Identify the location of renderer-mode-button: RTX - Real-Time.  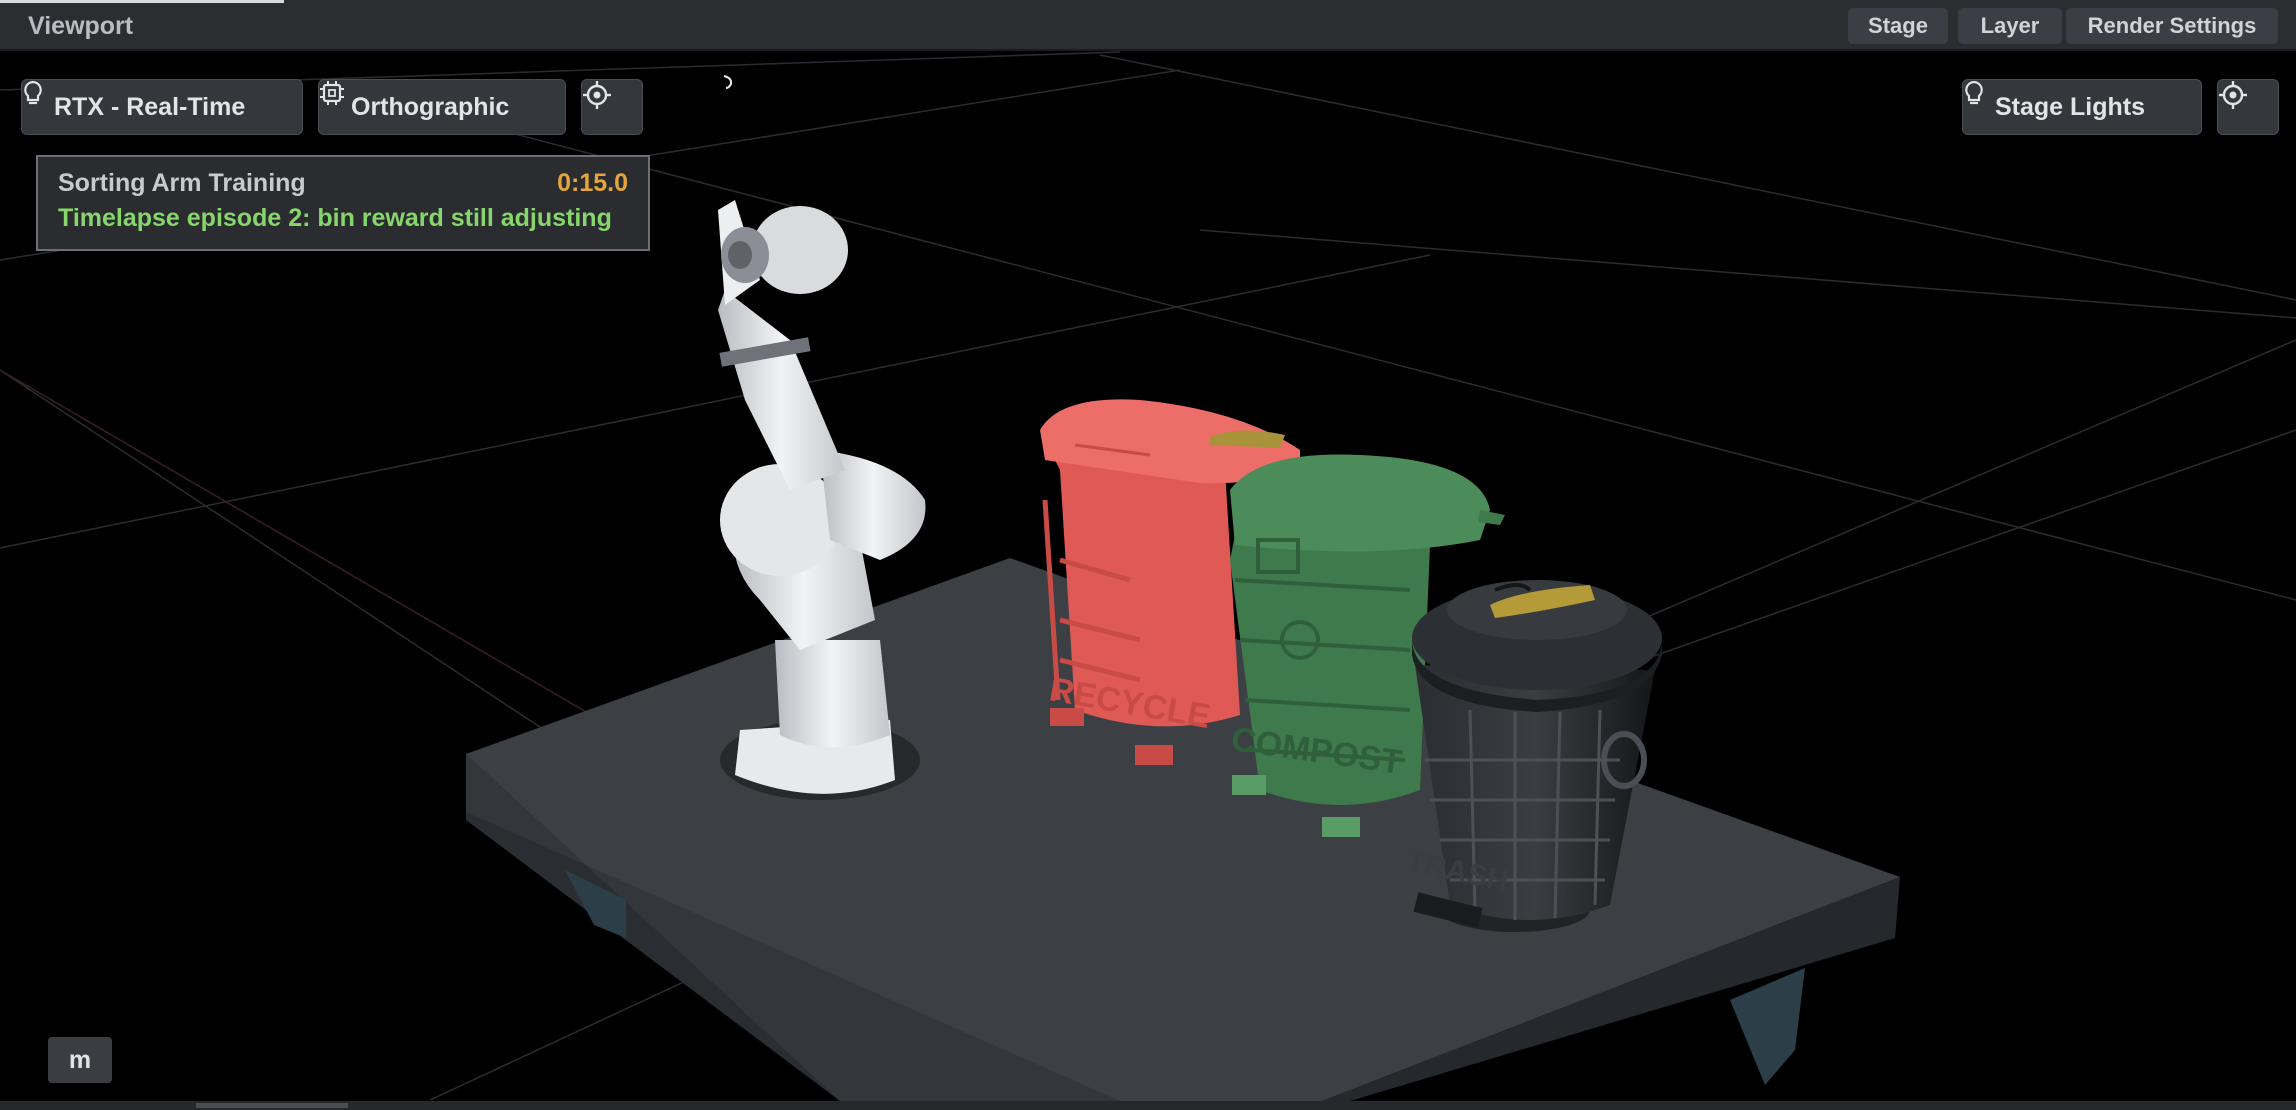
(162, 107).